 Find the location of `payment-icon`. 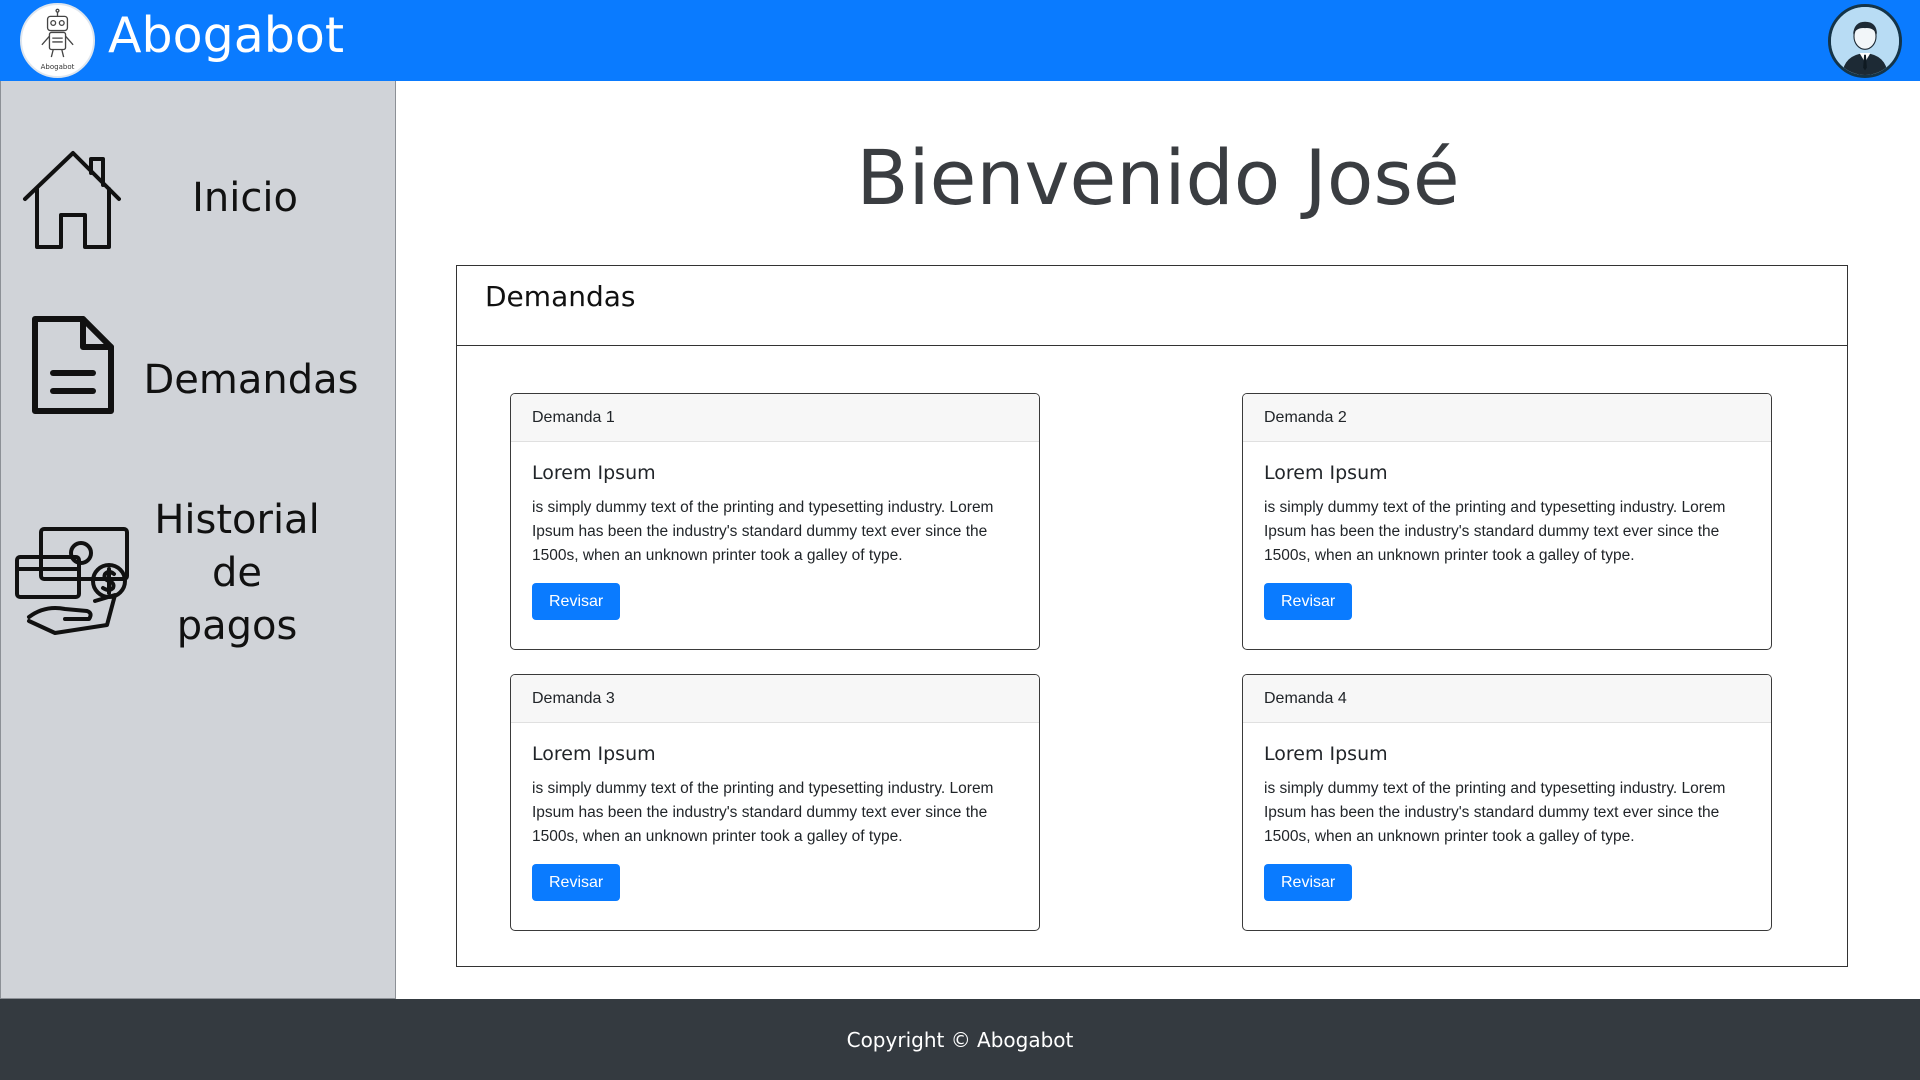

payment-icon is located at coordinates (72, 581).